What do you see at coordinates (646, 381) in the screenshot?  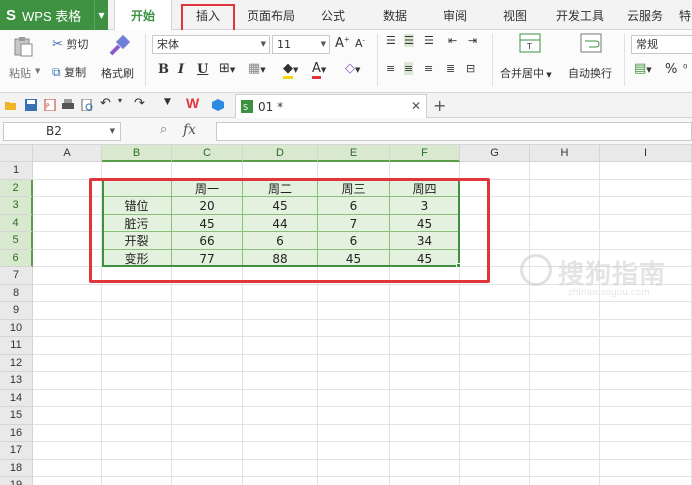 I see `cell-i13` at bounding box center [646, 381].